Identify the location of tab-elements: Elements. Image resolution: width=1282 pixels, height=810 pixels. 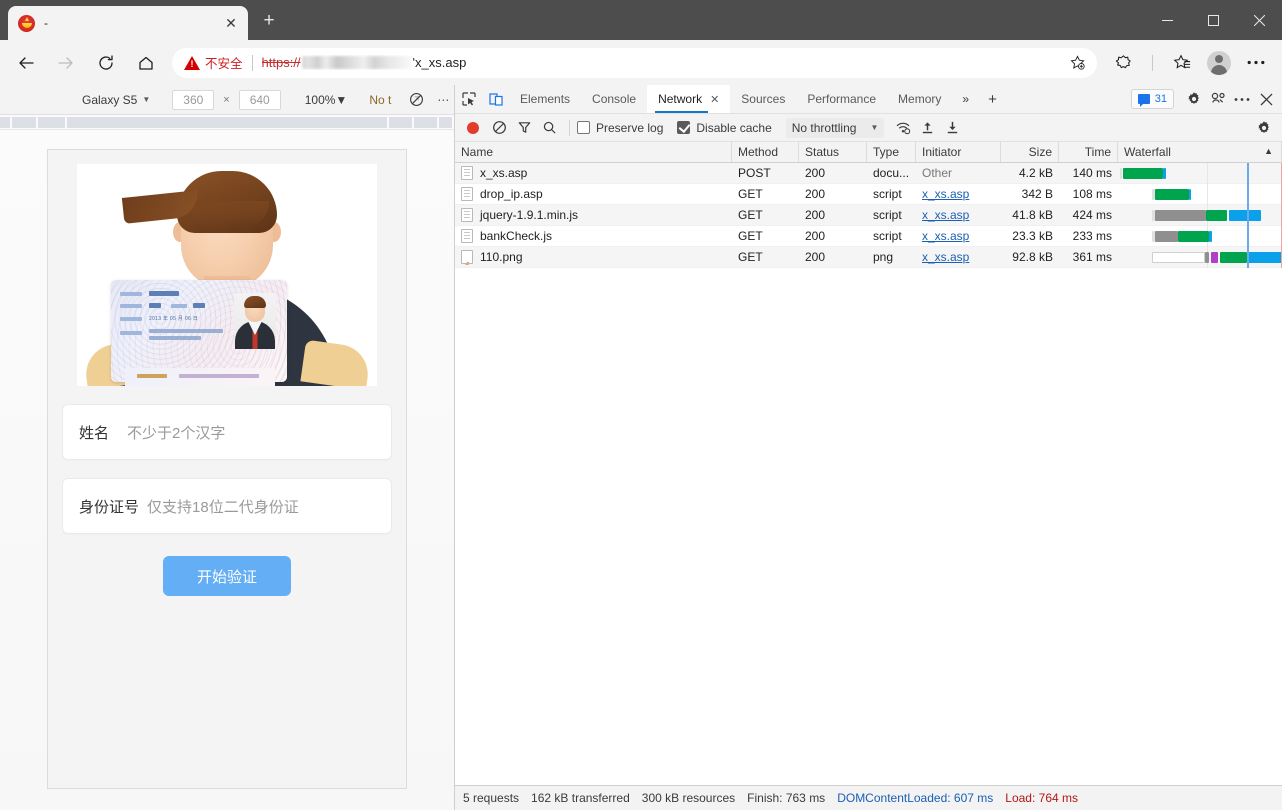
(545, 99).